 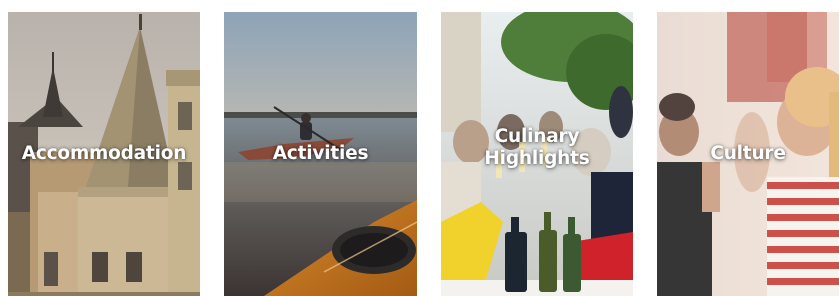 I want to click on card-label-culture: Culture, so click(x=748, y=153).